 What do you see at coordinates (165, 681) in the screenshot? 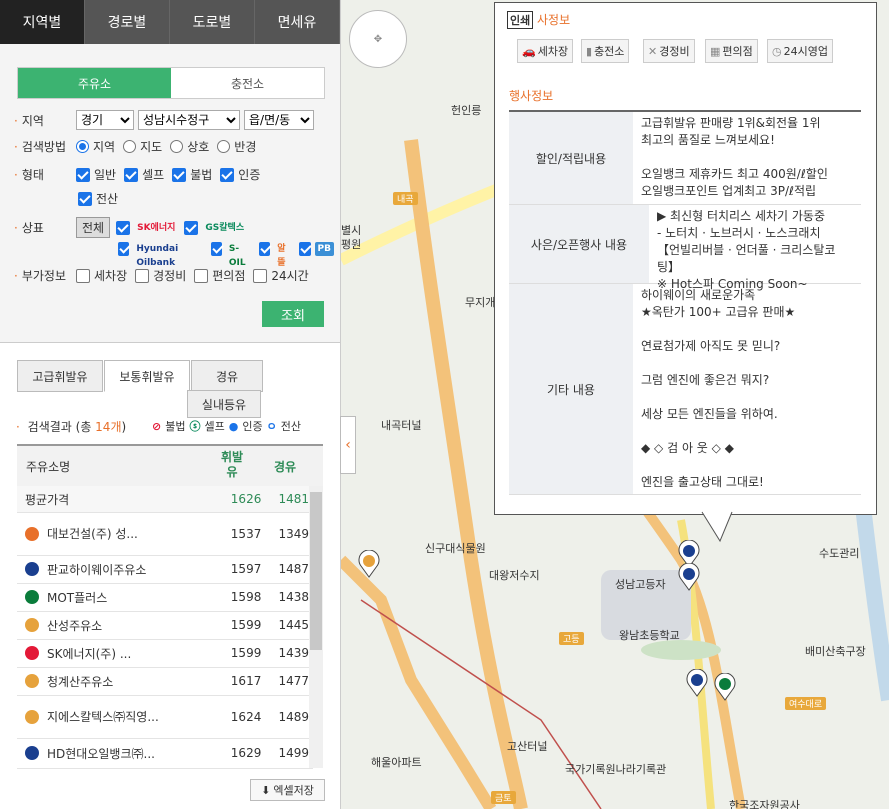
I see `table-row: 청계산주유소 1617 1477` at bounding box center [165, 681].